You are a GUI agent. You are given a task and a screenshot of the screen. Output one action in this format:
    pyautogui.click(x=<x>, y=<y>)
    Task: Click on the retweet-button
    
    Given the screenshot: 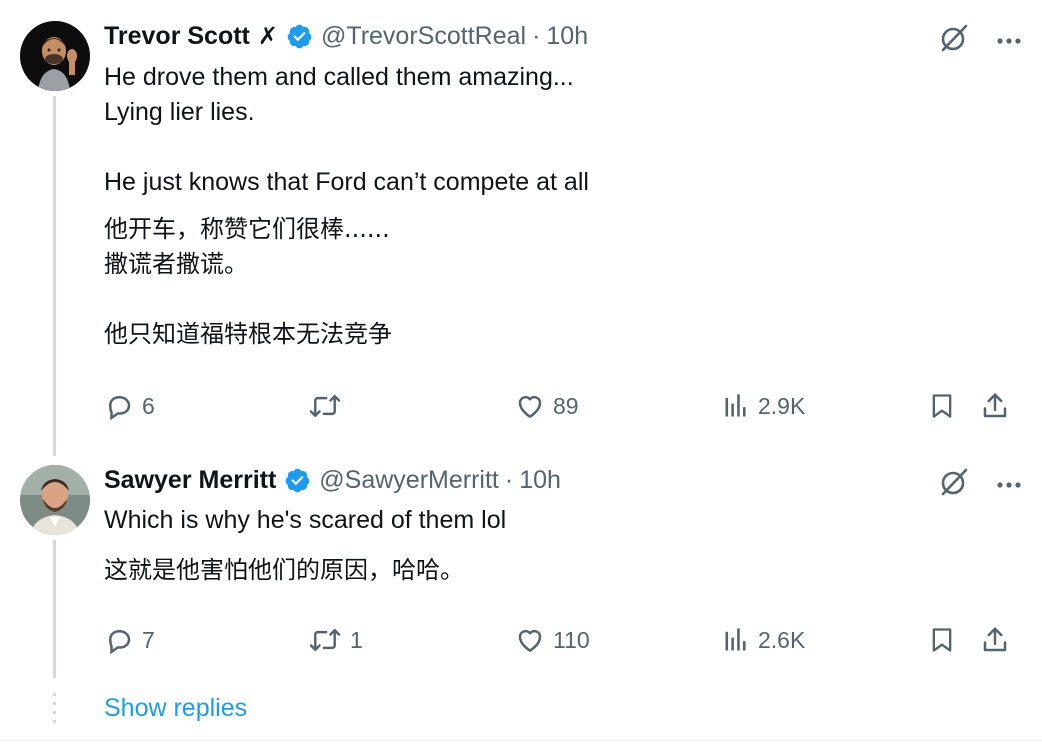 What is the action you would take?
    pyautogui.click(x=329, y=406)
    